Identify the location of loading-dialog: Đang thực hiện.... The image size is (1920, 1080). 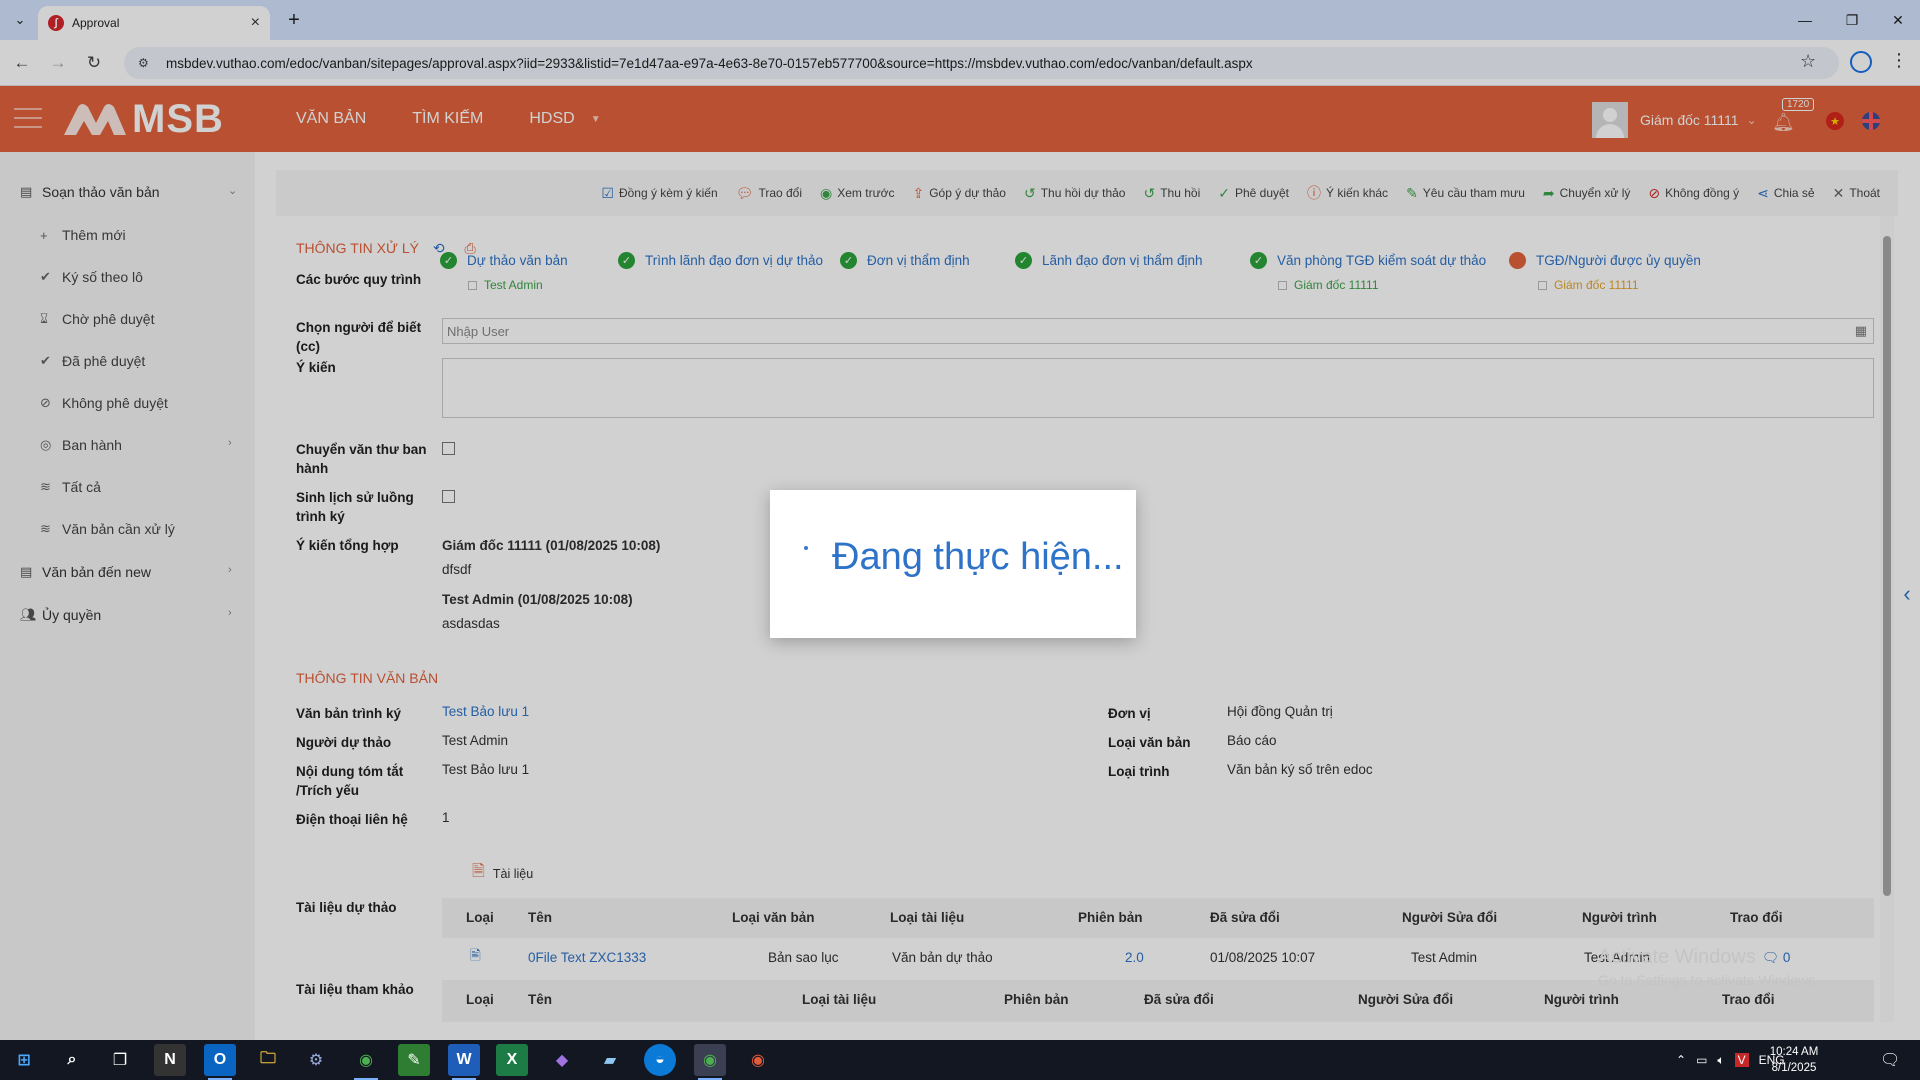
(953, 564).